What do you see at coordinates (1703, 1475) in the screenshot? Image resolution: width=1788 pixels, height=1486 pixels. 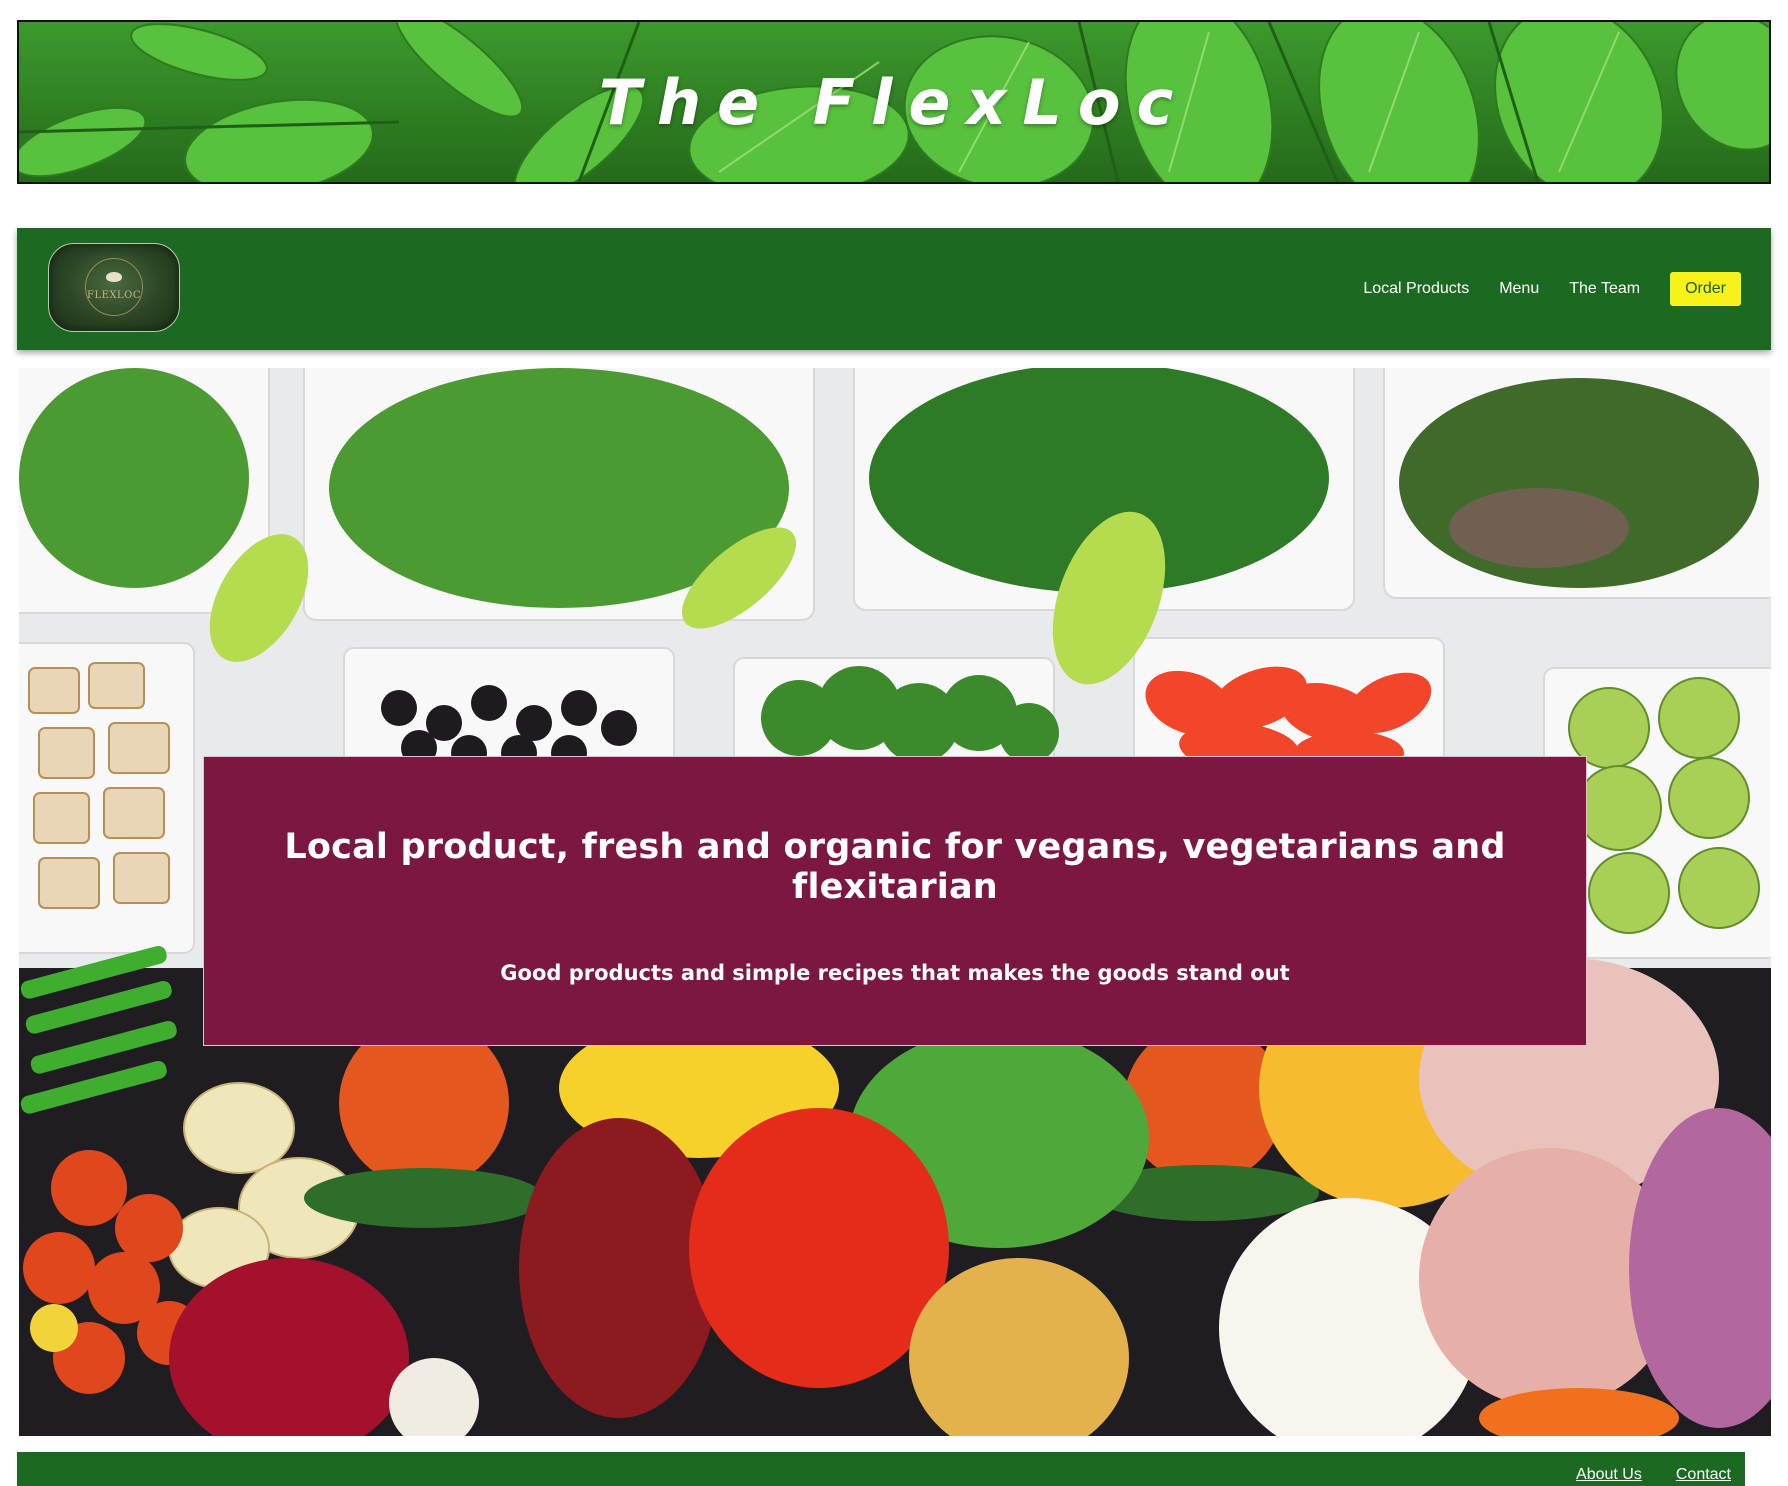 I see `footer-link-contact: Contact` at bounding box center [1703, 1475].